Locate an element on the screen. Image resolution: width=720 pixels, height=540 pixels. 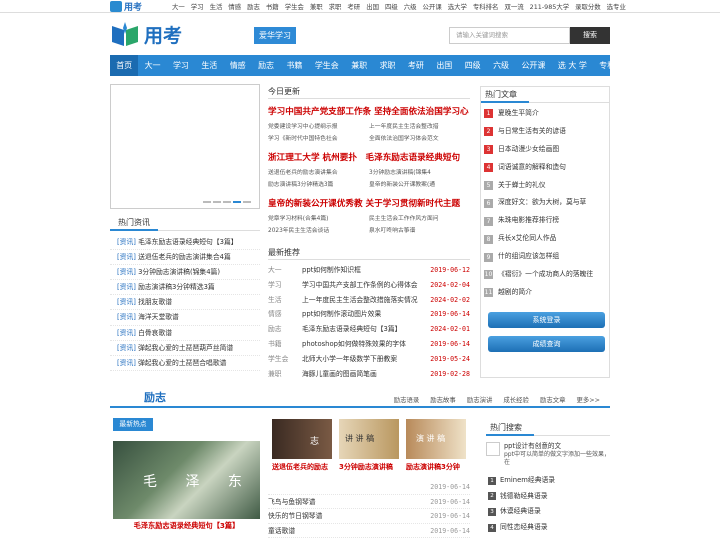
nav-item: 学习 is located at coordinates (181, 65).